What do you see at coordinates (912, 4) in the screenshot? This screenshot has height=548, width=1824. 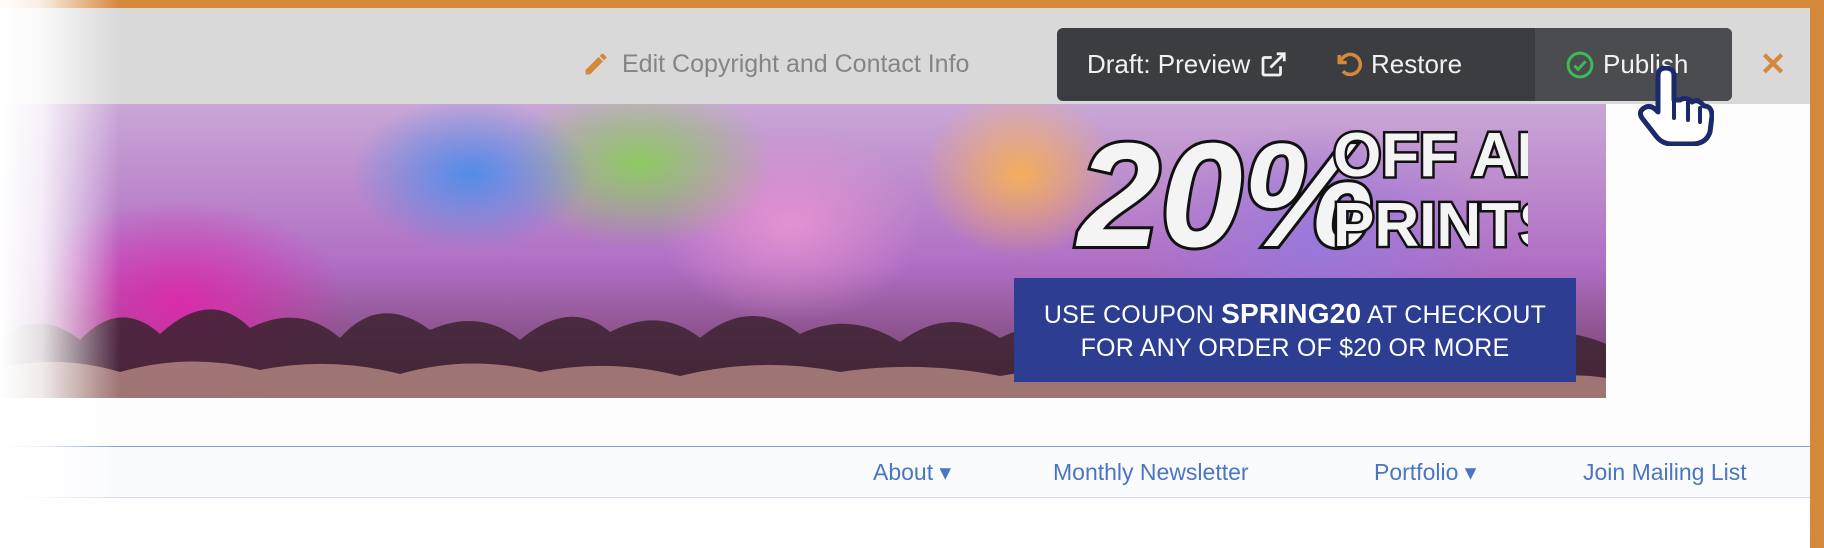 I see `top-accent-bar` at bounding box center [912, 4].